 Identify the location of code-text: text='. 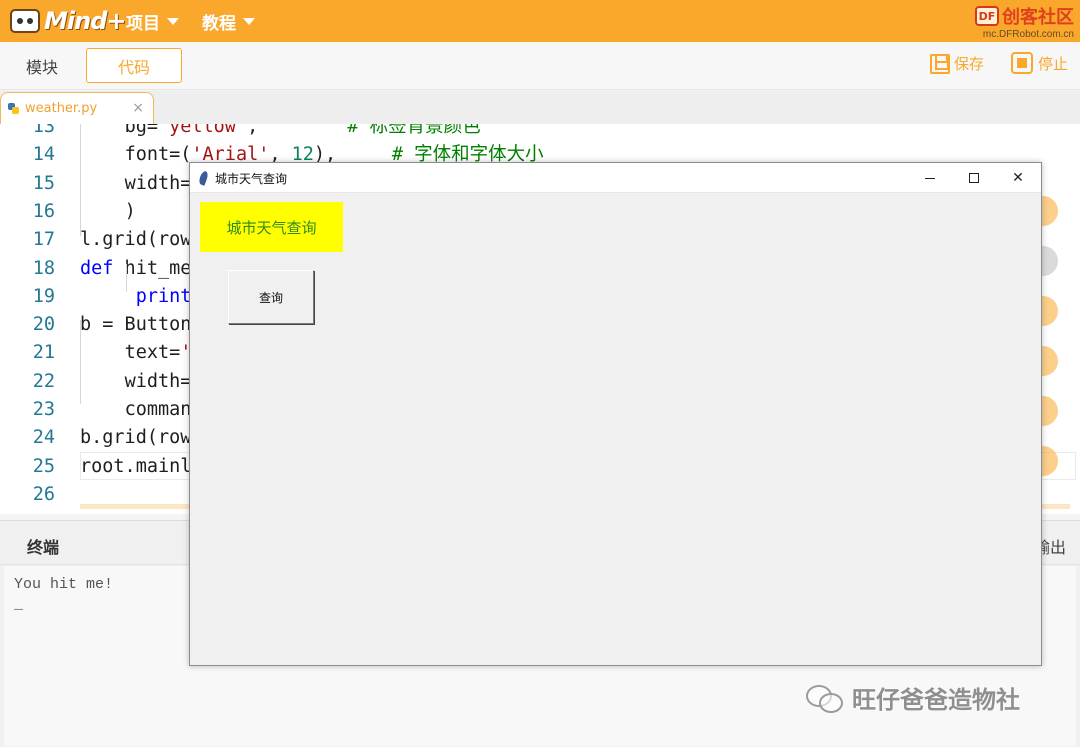
(136, 353).